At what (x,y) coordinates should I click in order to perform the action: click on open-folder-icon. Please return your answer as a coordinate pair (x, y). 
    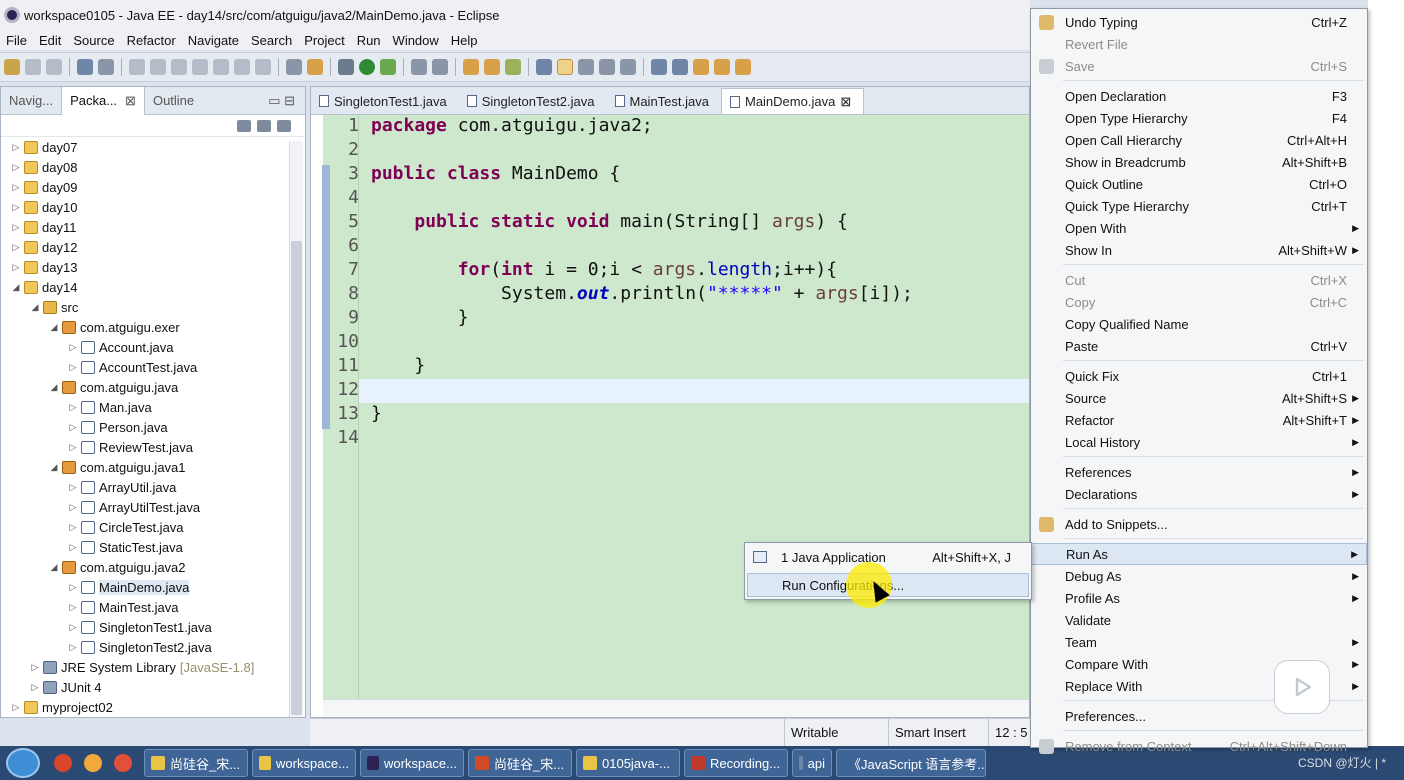
    Looking at the image, I should click on (492, 67).